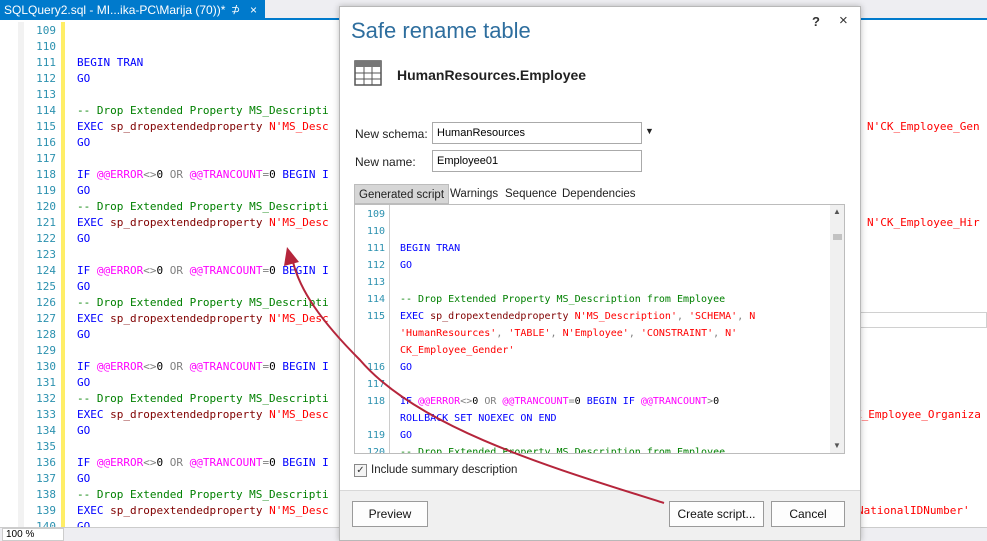  What do you see at coordinates (46, 78) in the screenshot?
I see `line-number: 112` at bounding box center [46, 78].